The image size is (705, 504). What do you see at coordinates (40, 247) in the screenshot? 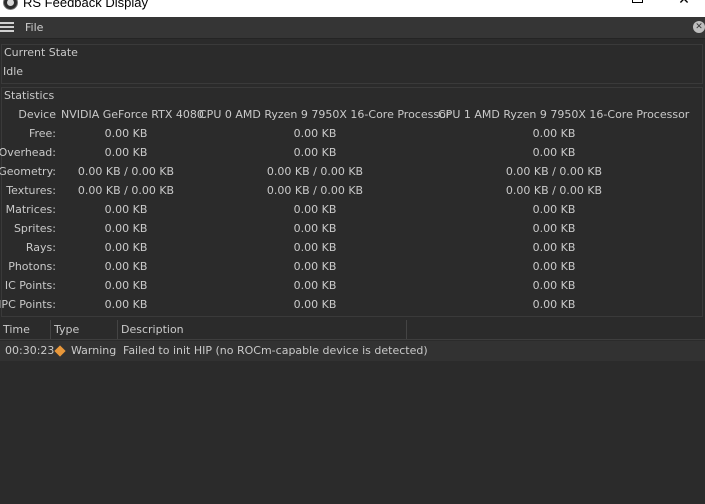
I see `stat-label: Rays:` at bounding box center [40, 247].